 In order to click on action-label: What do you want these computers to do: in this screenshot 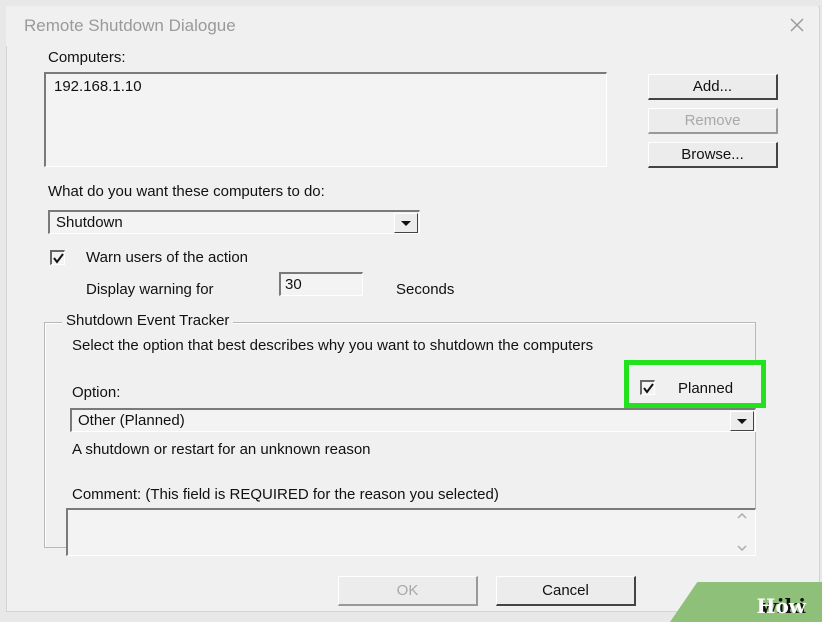, I will do `click(186, 191)`.